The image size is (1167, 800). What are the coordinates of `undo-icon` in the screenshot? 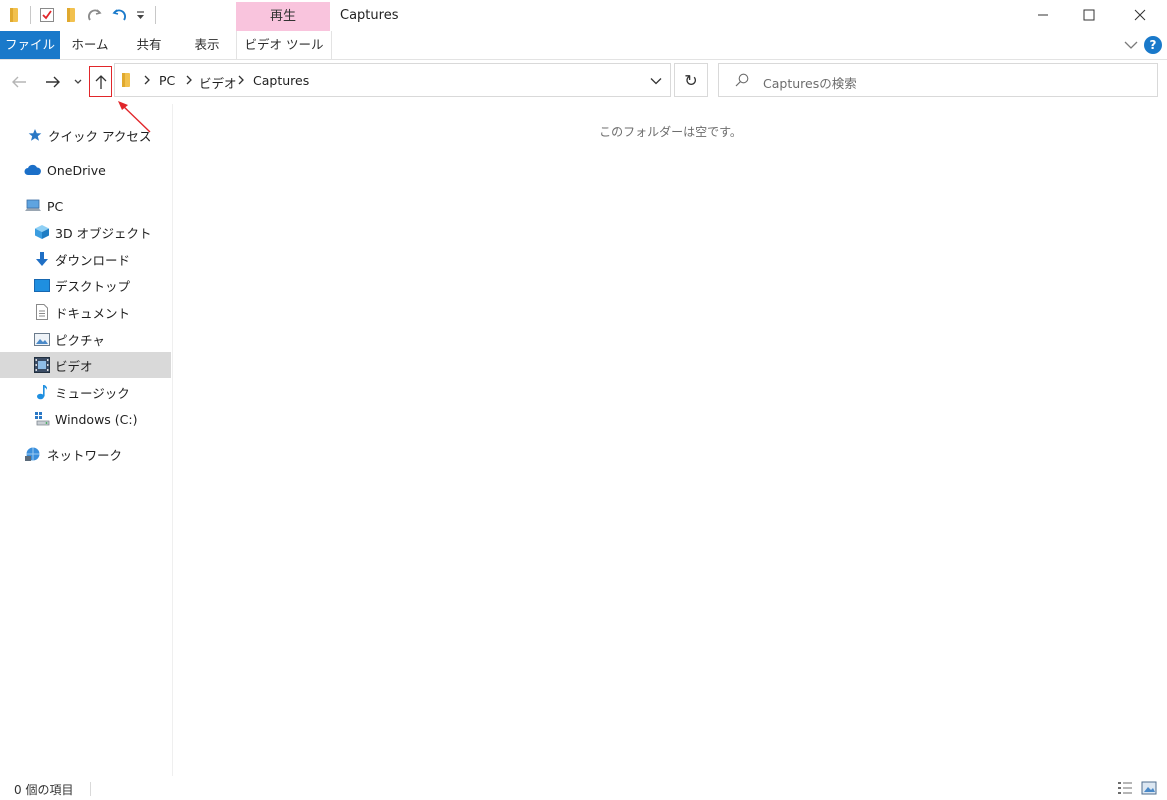 It's located at (119, 15).